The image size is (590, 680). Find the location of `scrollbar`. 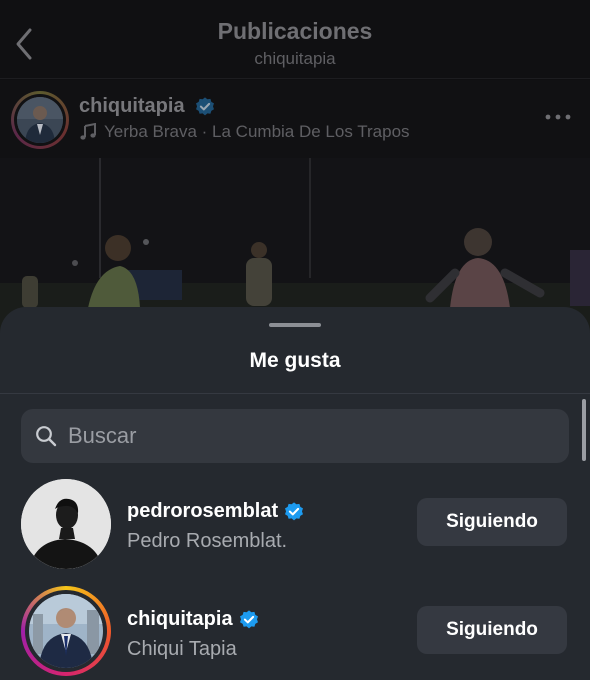

scrollbar is located at coordinates (584, 430).